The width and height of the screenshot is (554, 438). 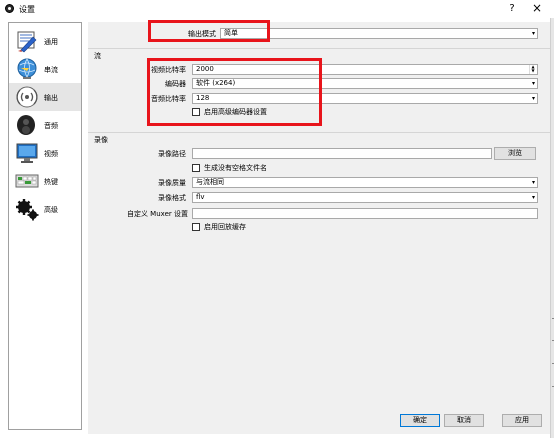 What do you see at coordinates (51, 154) in the screenshot?
I see `sidebar-item-label: 视频` at bounding box center [51, 154].